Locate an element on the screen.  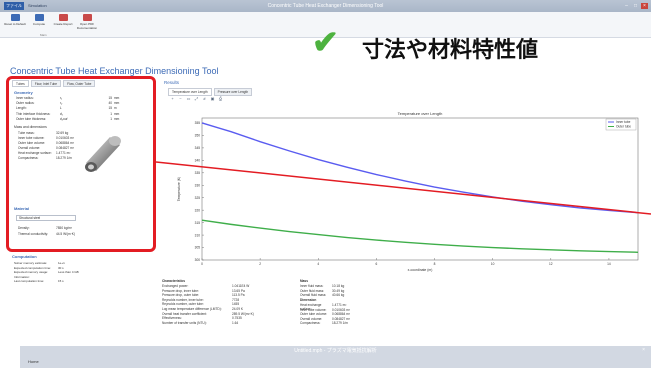
characteristics-row: Pressure drop, outer tube: 113.5 Pa is located at coordinates (217, 295).